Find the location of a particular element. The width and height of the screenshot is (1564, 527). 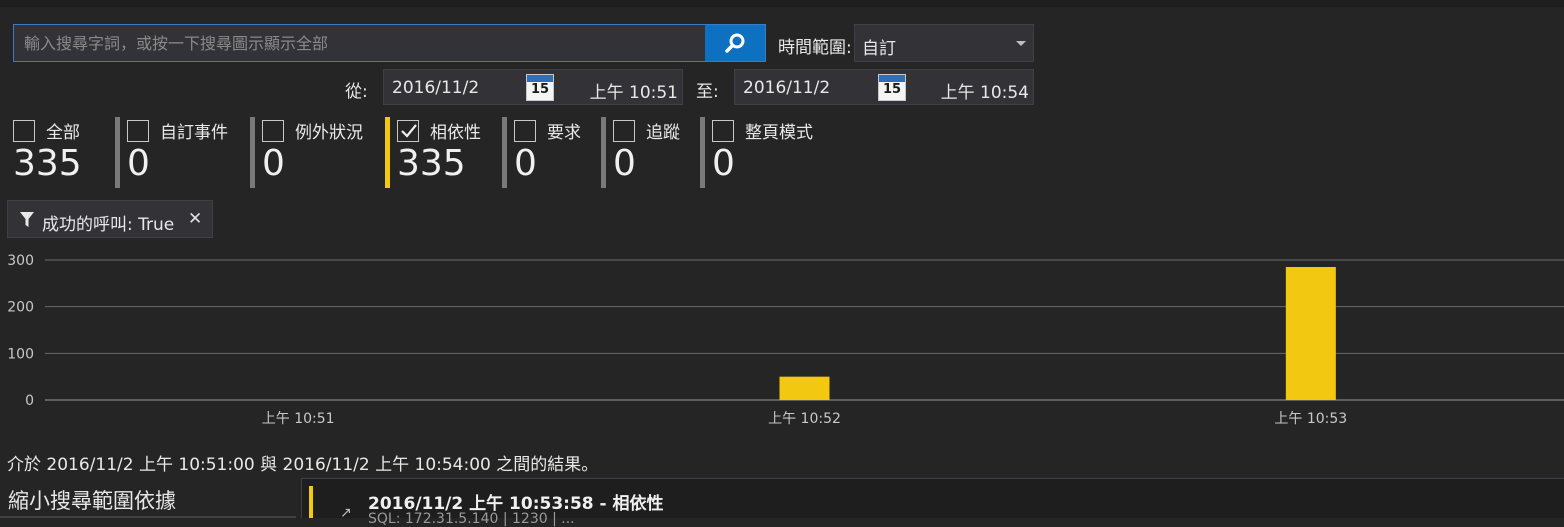

category-label: 全部 is located at coordinates (63, 133).